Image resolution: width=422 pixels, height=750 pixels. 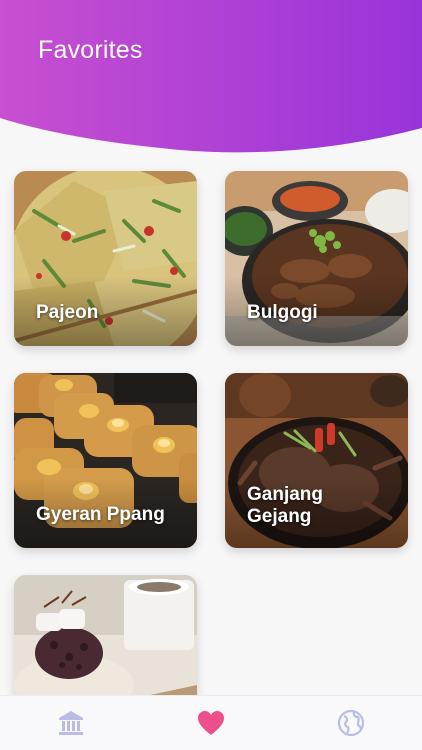 I want to click on tab-favorites, so click(x=211, y=723).